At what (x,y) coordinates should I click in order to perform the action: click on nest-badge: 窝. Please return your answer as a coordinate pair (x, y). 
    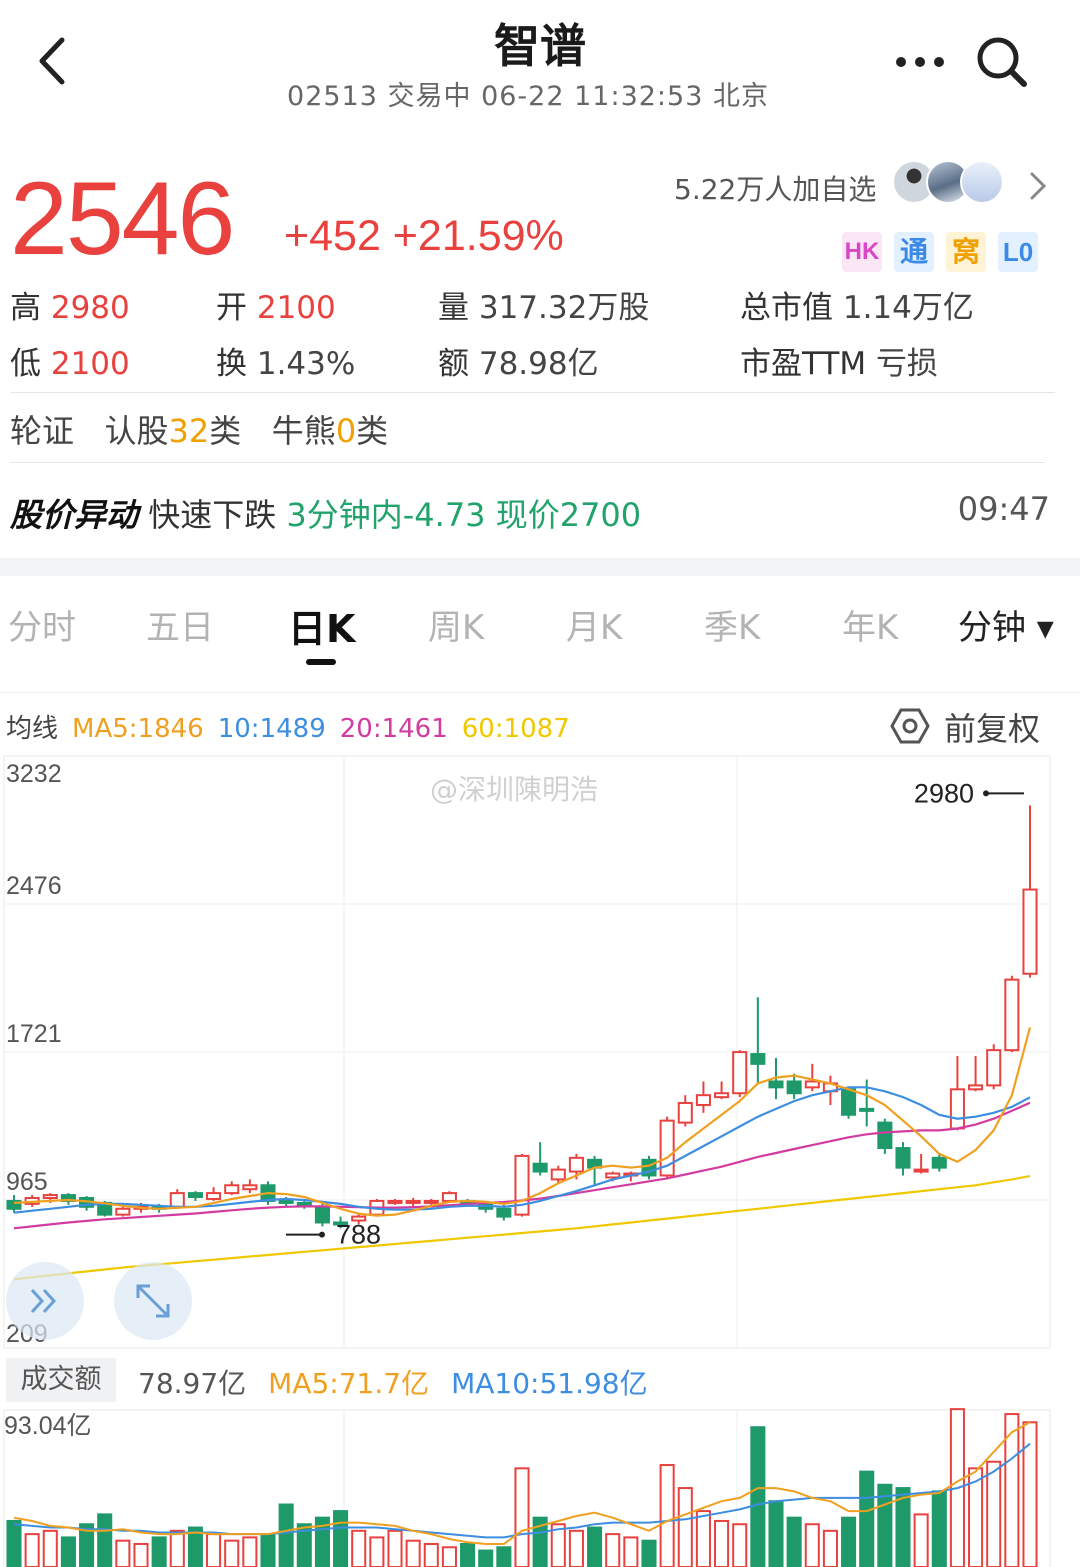
    Looking at the image, I should click on (966, 252).